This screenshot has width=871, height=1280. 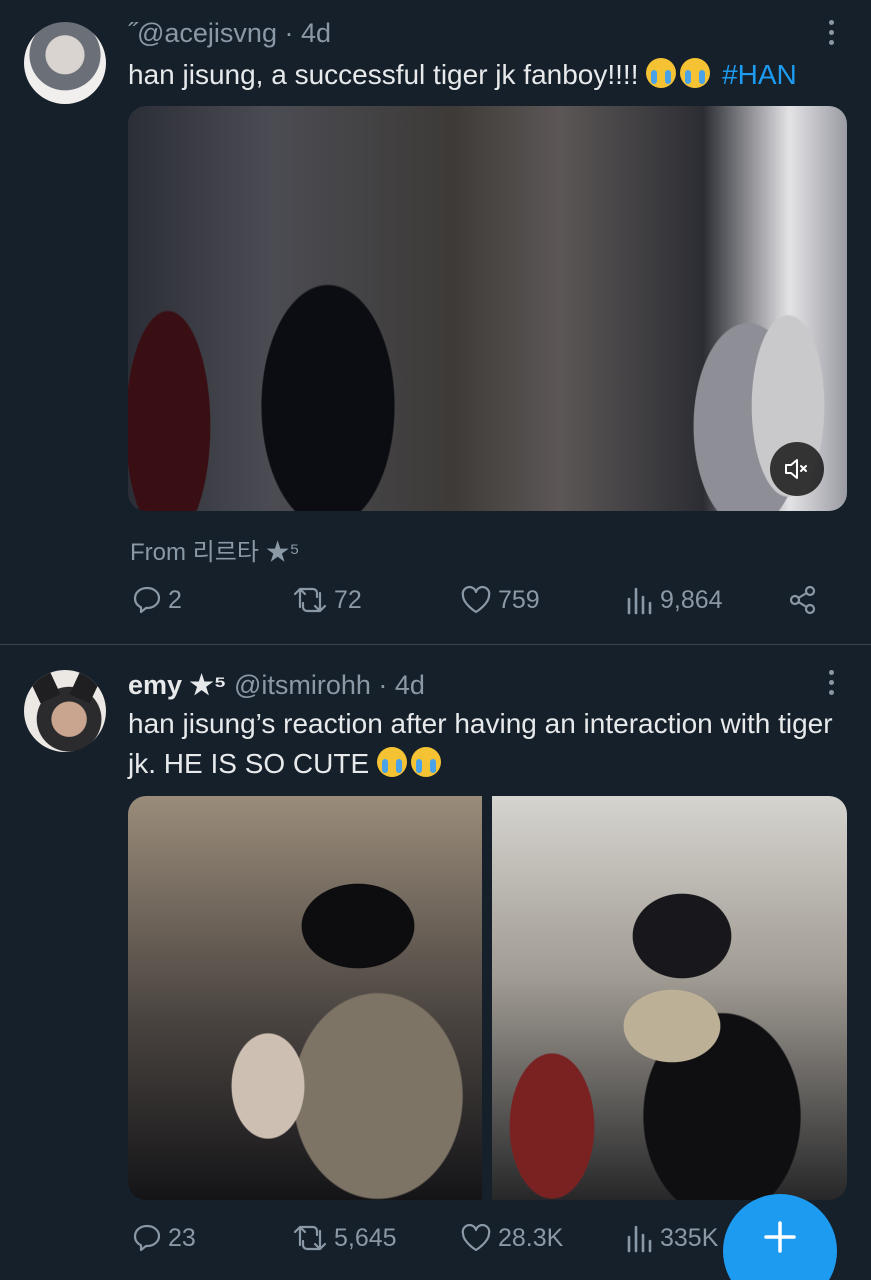 I want to click on reply-count: 23, so click(x=182, y=1237).